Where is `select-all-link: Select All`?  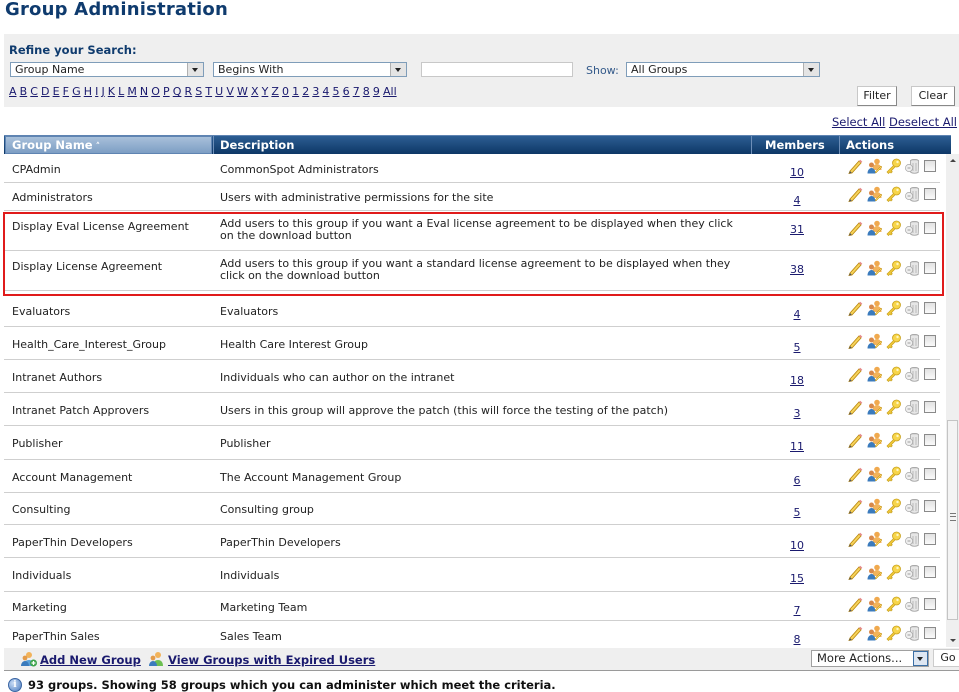
select-all-link: Select All is located at coordinates (858, 122).